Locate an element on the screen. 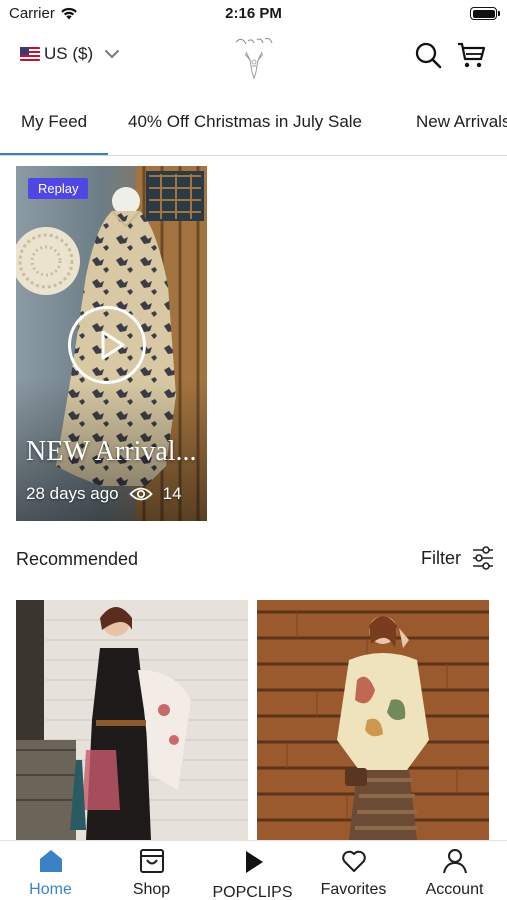 The height and width of the screenshot is (900, 507). recommended-title: Recommended is located at coordinates (77, 559).